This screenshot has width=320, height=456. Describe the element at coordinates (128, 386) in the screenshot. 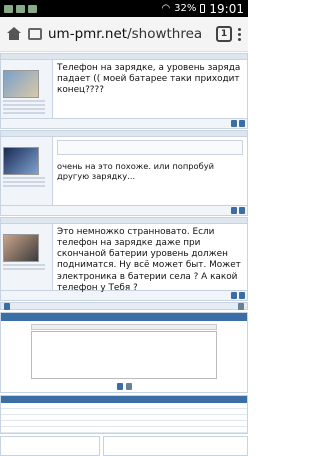

I see `advanced-mode-button` at that location.